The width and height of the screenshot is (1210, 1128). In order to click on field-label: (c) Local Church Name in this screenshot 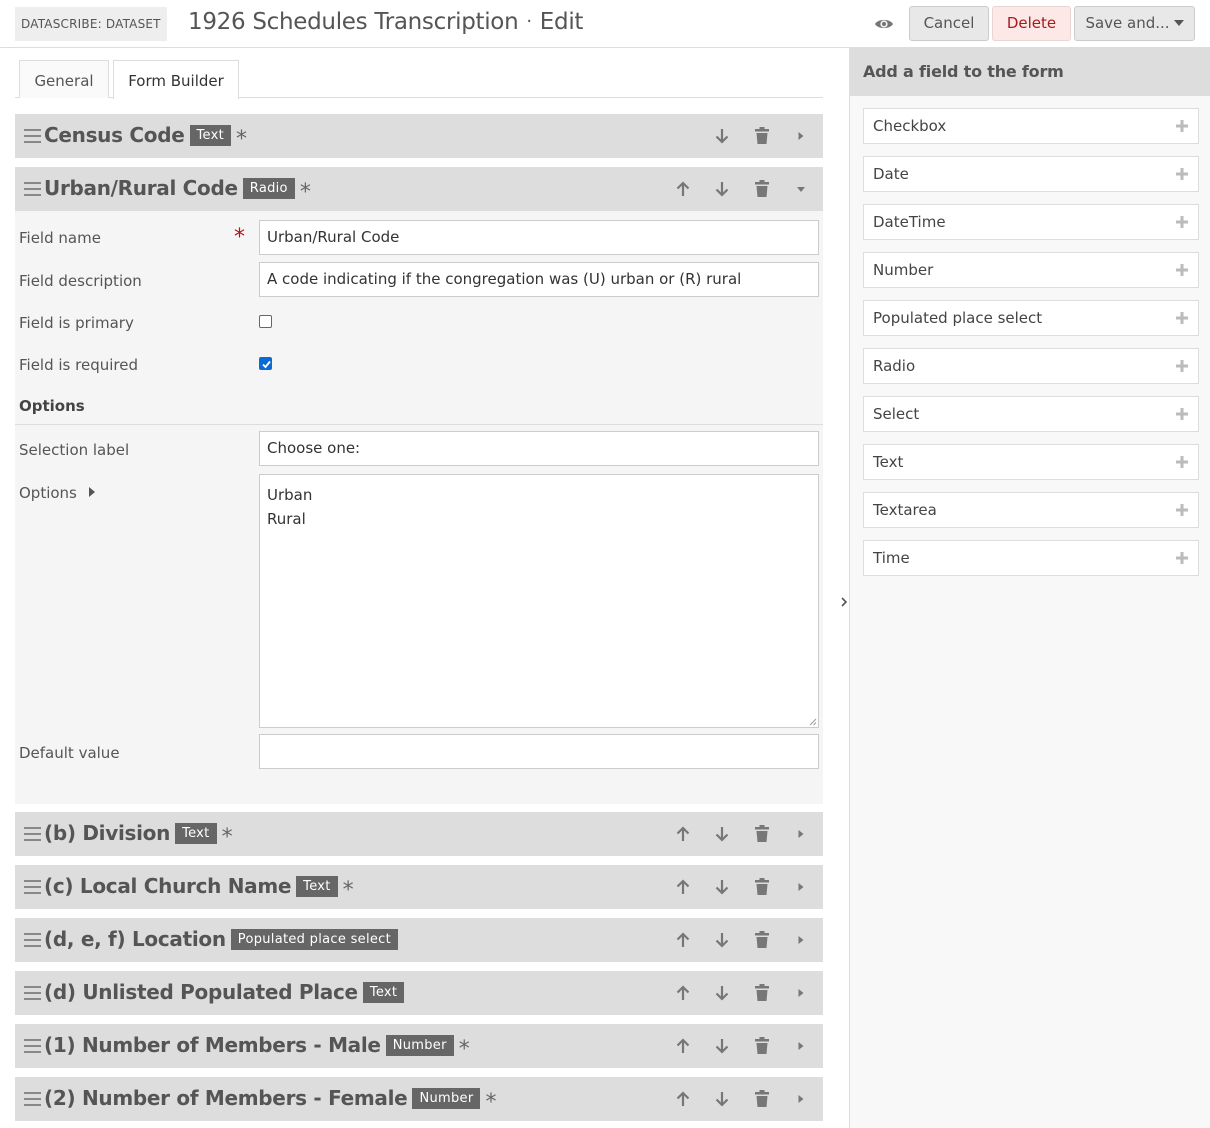, I will do `click(168, 886)`.